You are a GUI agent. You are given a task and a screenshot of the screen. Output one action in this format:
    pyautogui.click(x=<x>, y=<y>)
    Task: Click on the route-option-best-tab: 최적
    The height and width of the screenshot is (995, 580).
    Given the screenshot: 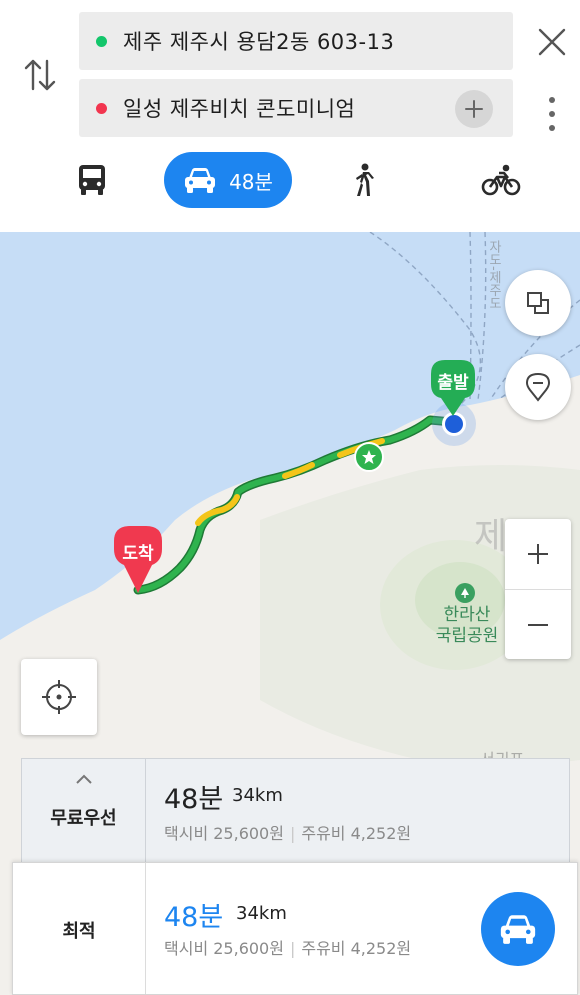 What is the action you would take?
    pyautogui.click(x=79, y=928)
    